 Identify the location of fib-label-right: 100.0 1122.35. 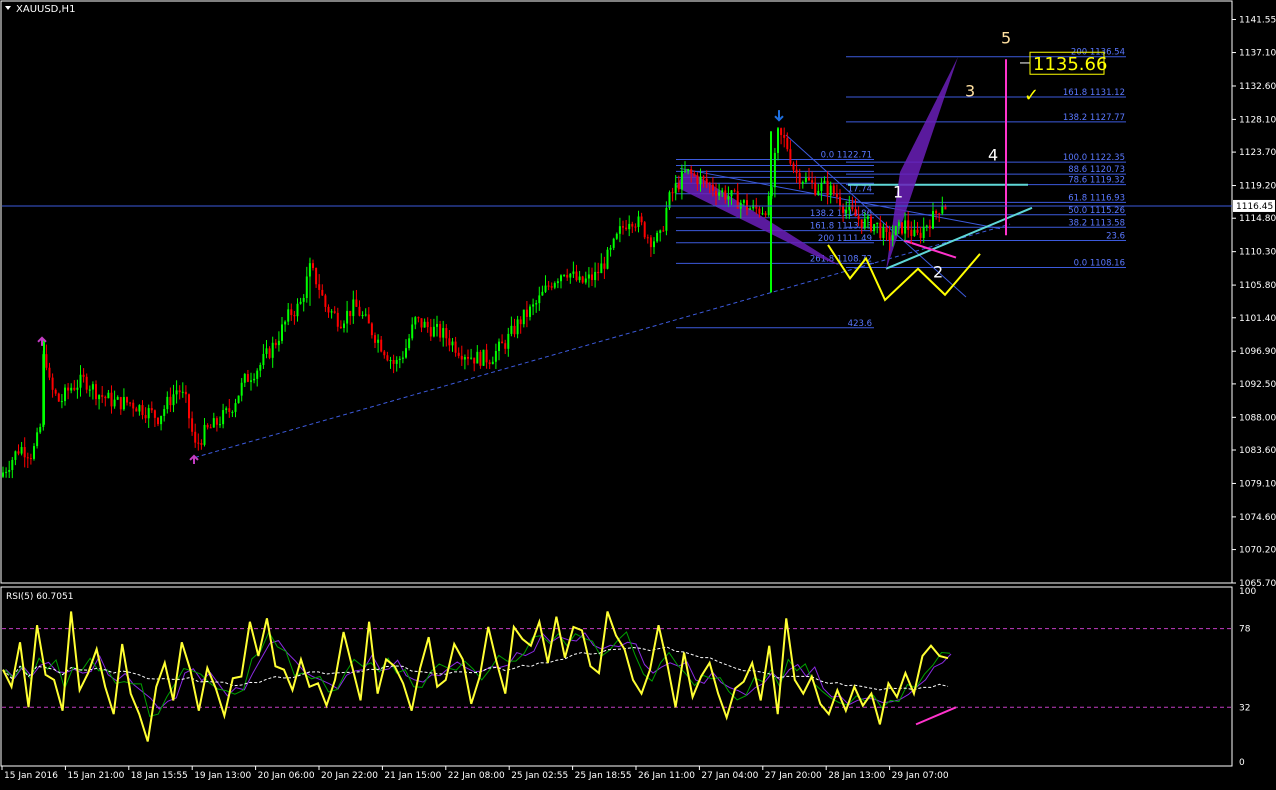
(1094, 158).